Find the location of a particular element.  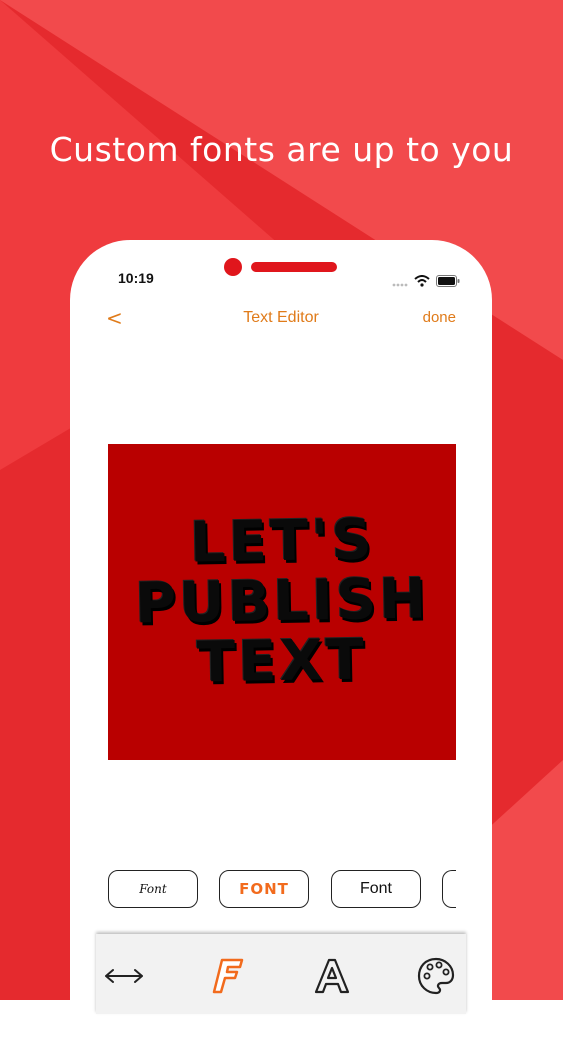

signal-icon is located at coordinates (400, 281).